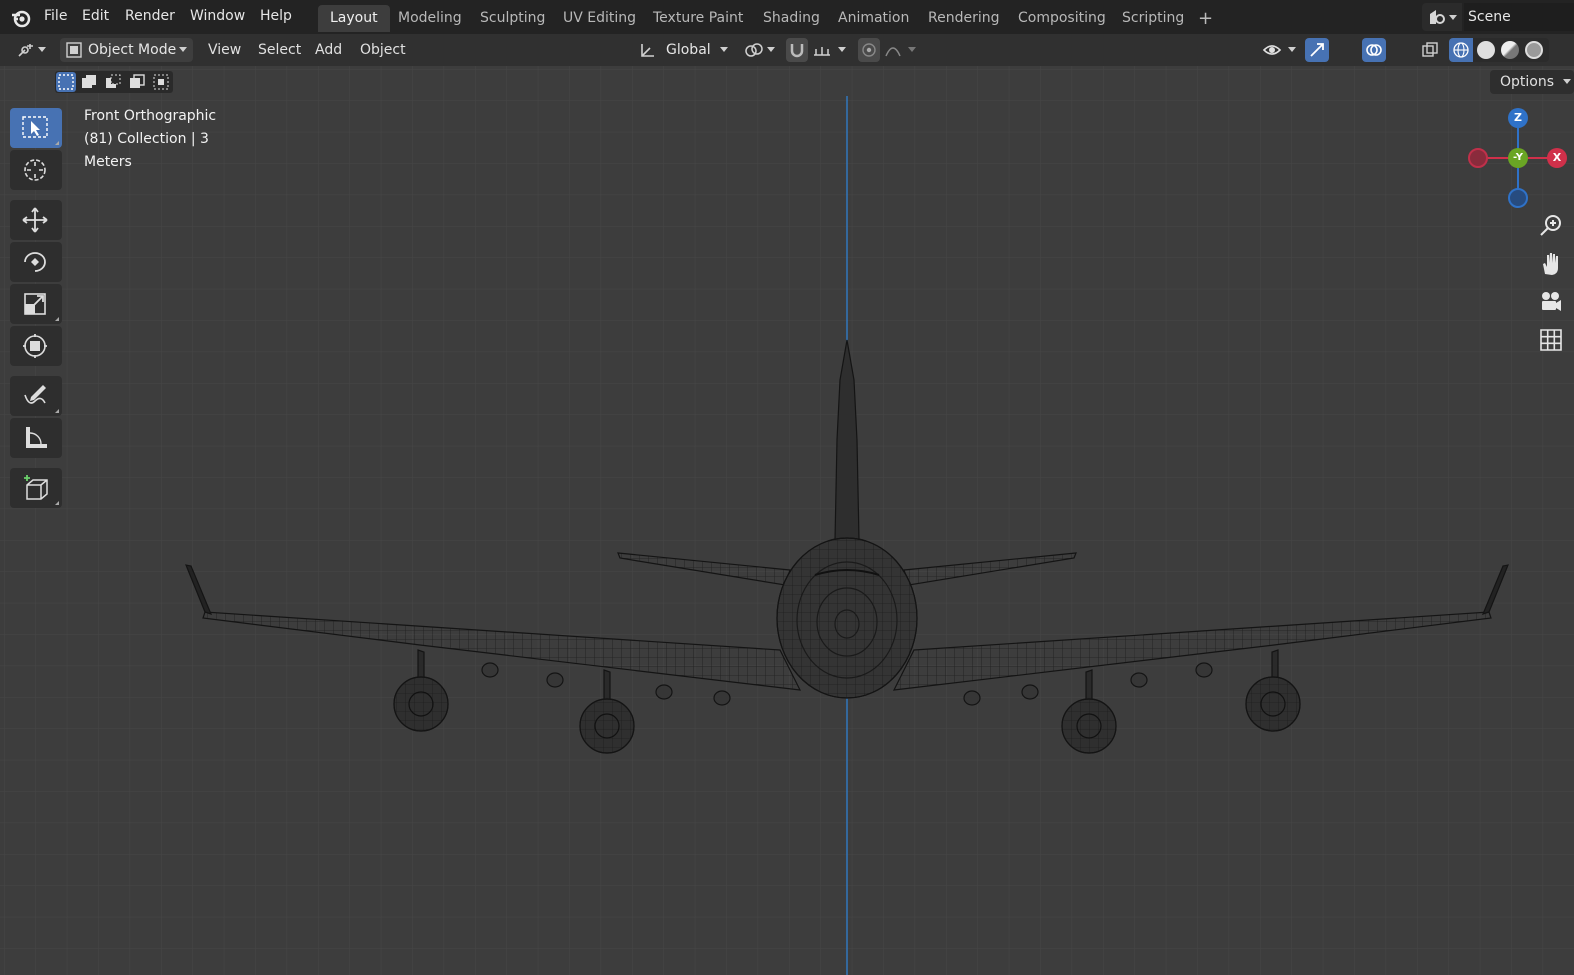  What do you see at coordinates (328, 50) in the screenshot?
I see `menu-add: Add` at bounding box center [328, 50].